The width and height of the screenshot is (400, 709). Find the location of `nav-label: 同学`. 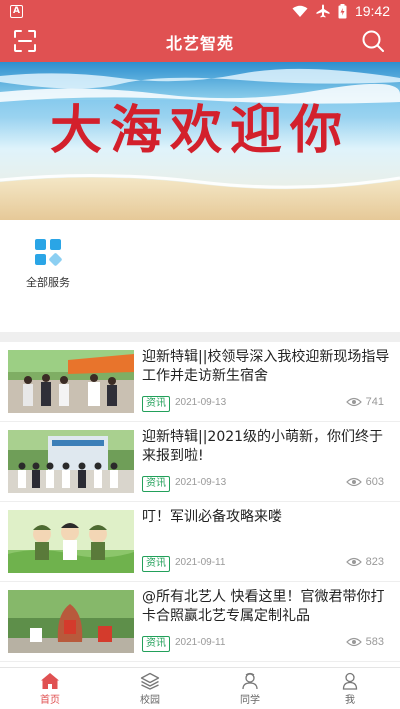

nav-label: 同学 is located at coordinates (250, 700).